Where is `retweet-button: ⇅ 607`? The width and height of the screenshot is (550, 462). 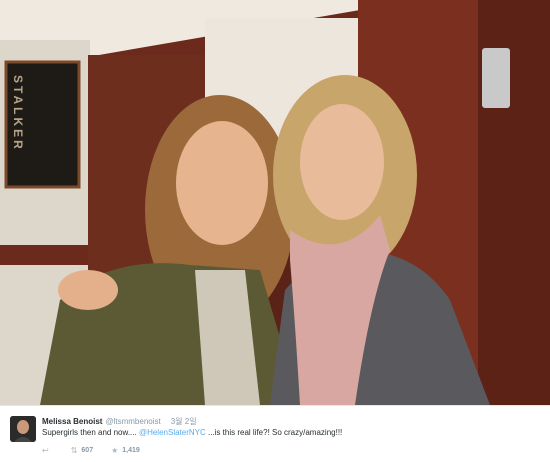 retweet-button: ⇅ 607 is located at coordinates (82, 450).